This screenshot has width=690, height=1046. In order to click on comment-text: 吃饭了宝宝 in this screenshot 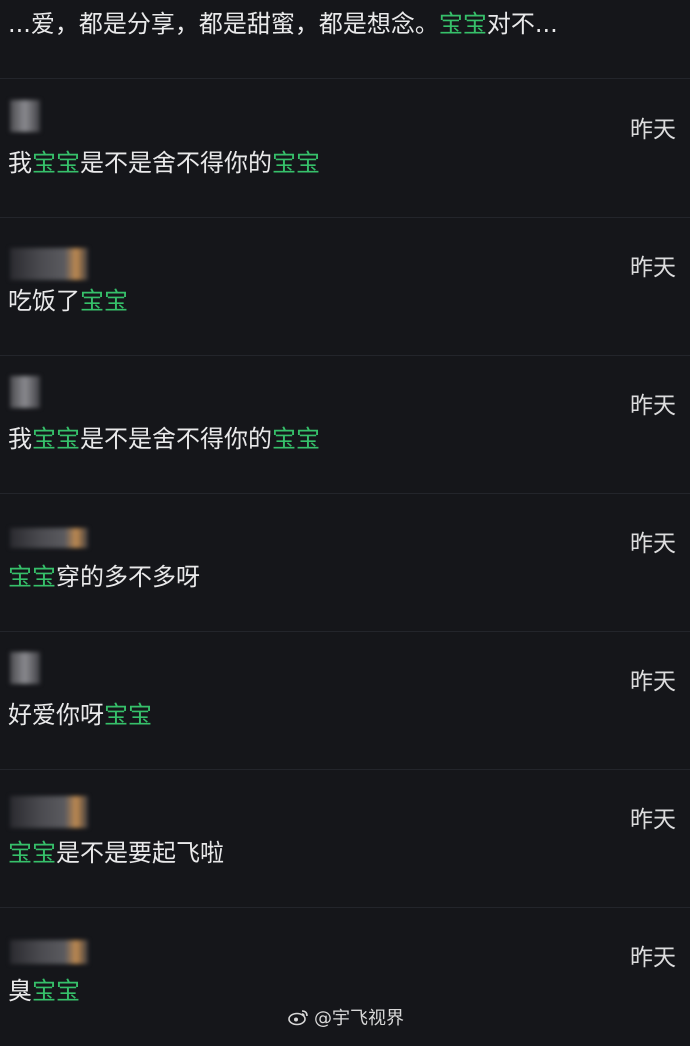, I will do `click(68, 301)`.